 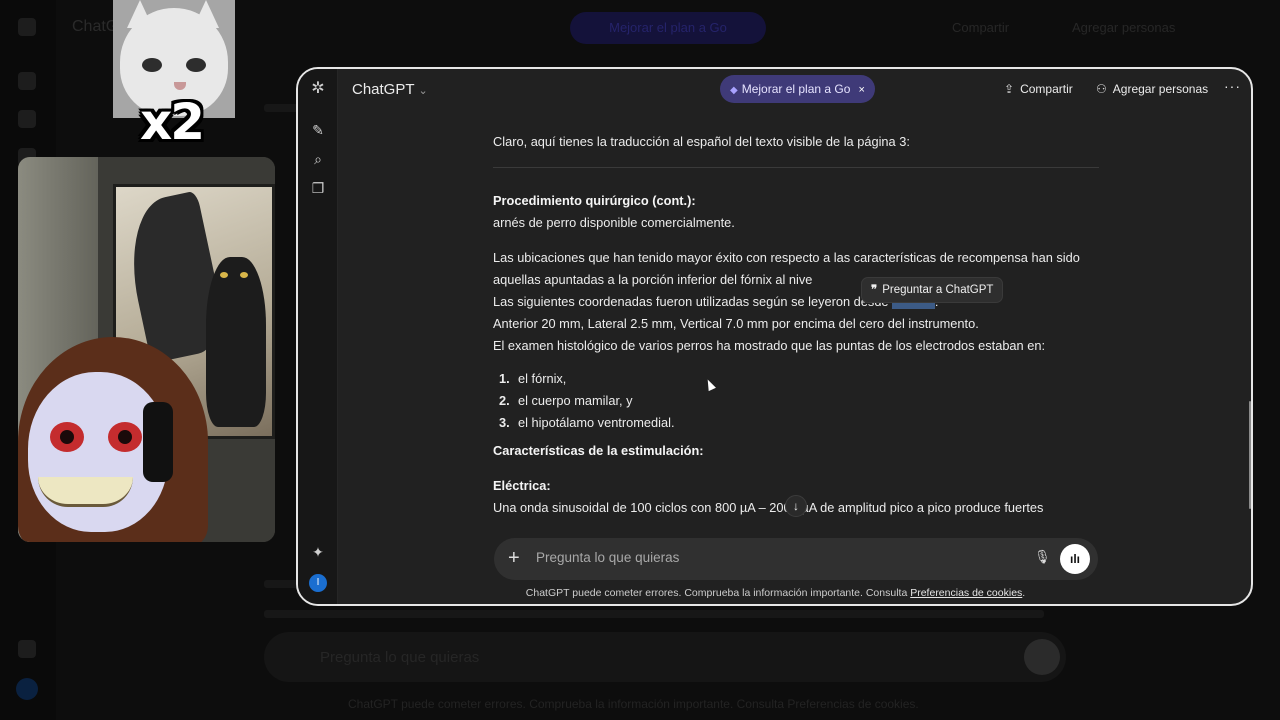 What do you see at coordinates (668, 28) in the screenshot?
I see `background-upgrade-pill: Mejorar el plan a Go` at bounding box center [668, 28].